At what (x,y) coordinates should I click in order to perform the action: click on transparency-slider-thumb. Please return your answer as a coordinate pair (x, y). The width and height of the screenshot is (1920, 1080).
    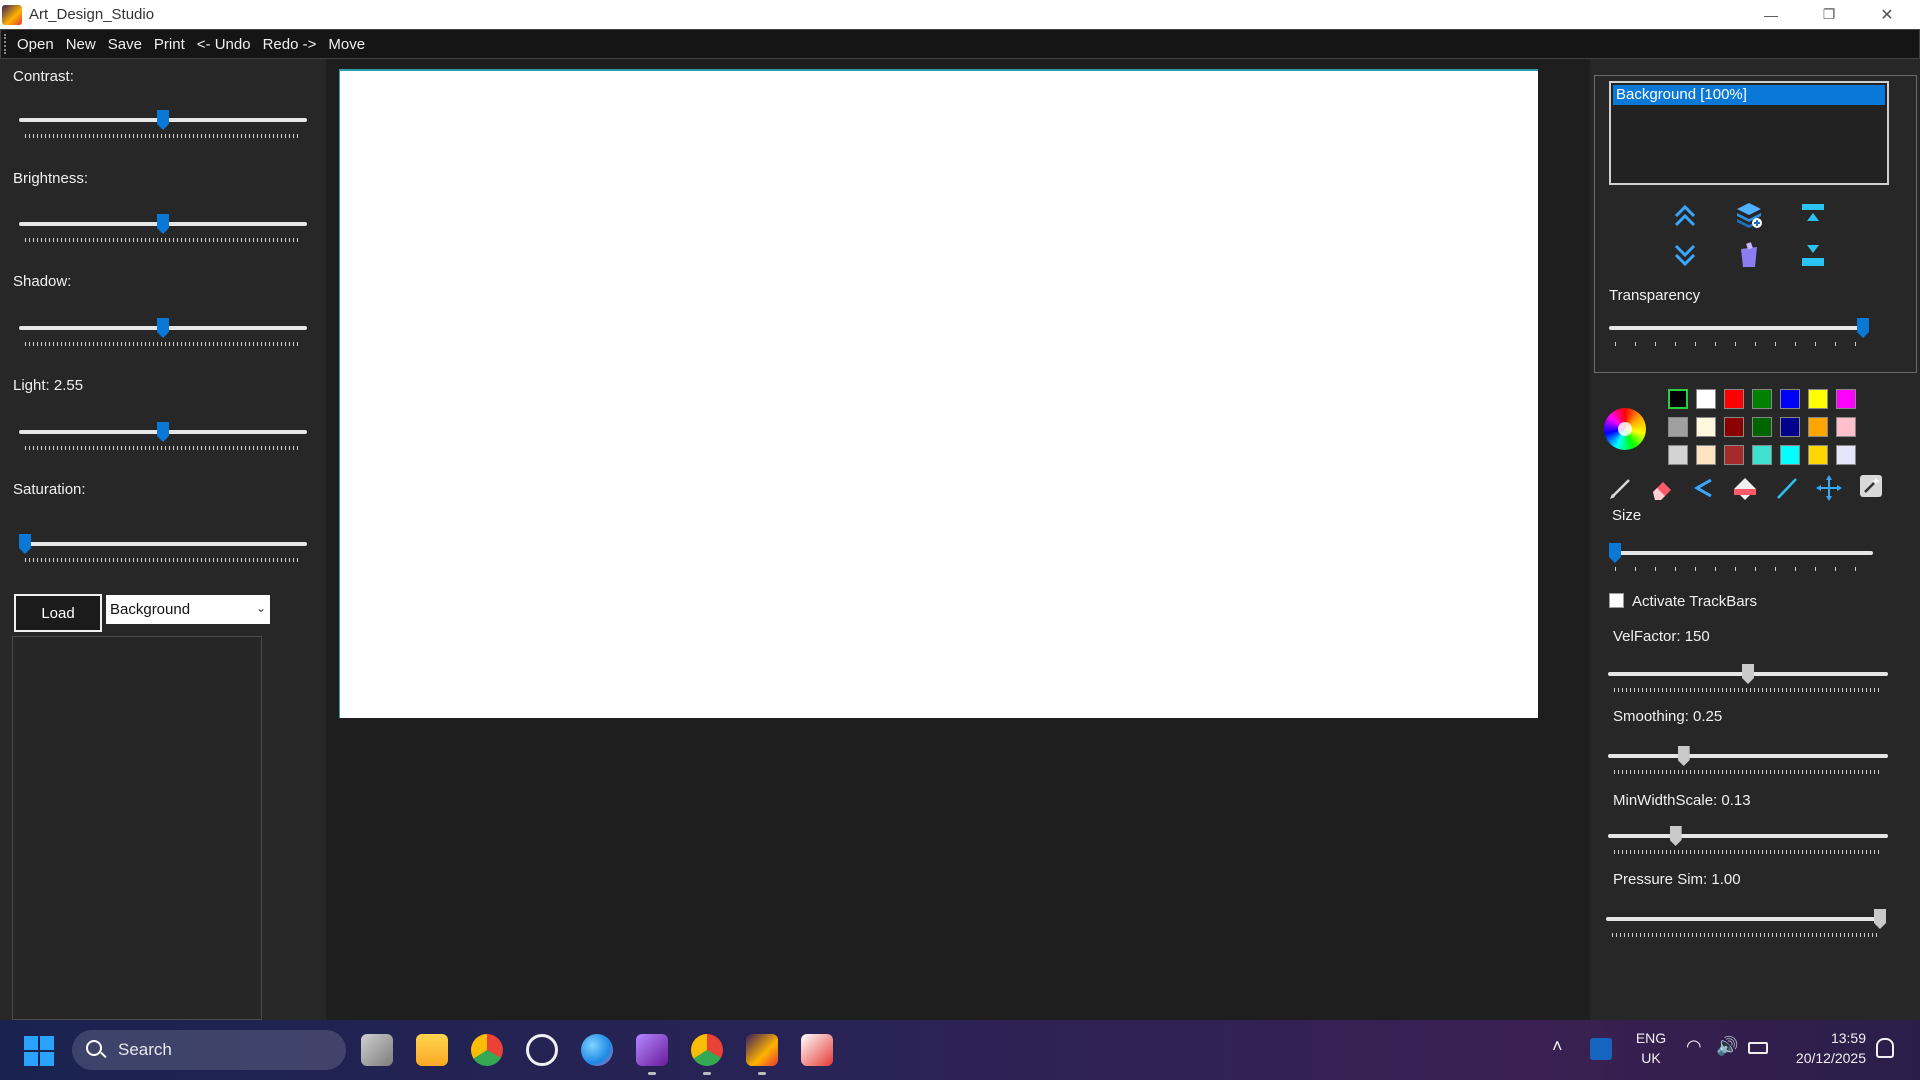
    Looking at the image, I should click on (1863, 328).